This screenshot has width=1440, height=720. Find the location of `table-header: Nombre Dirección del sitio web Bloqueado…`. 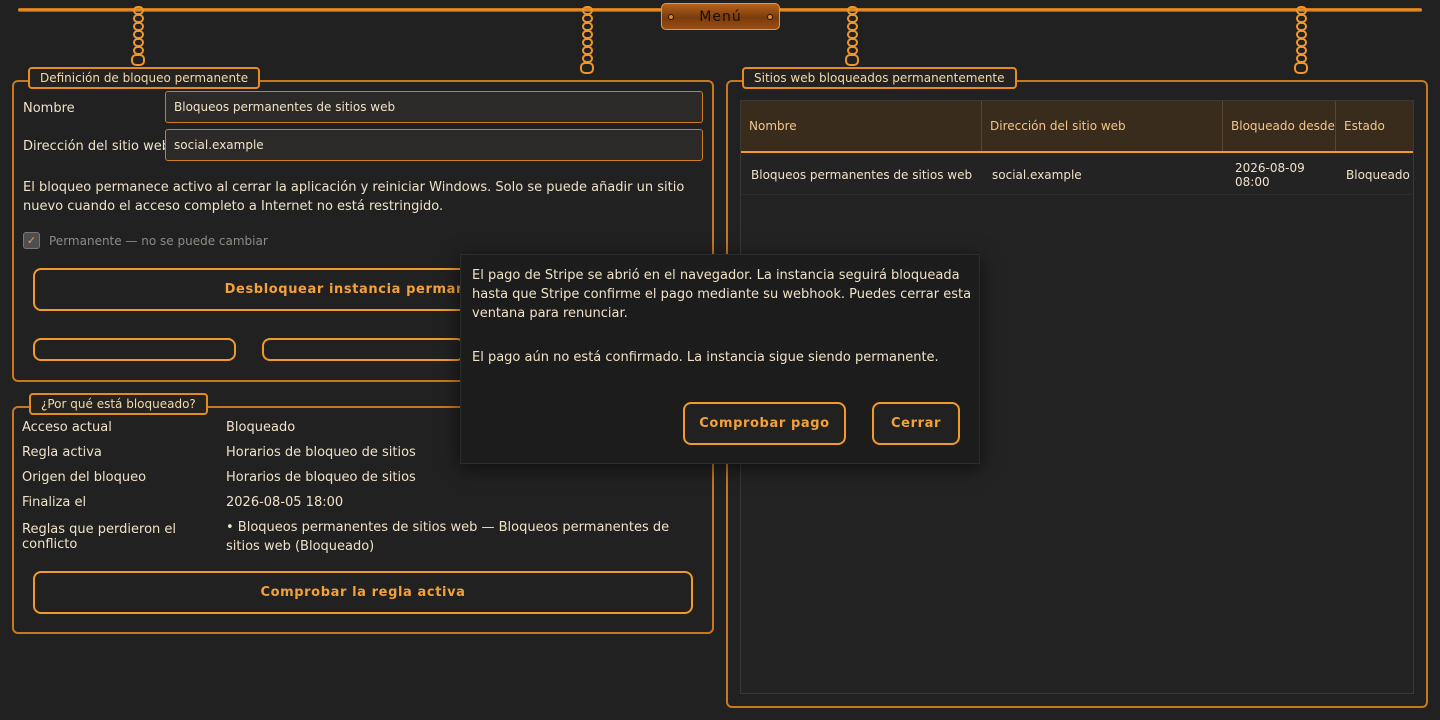

table-header: Nombre Dirección del sitio web Bloqueado… is located at coordinates (1077, 127).